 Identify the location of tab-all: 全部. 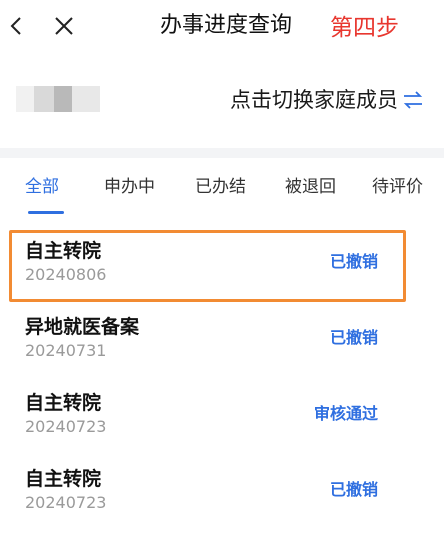
(42, 187).